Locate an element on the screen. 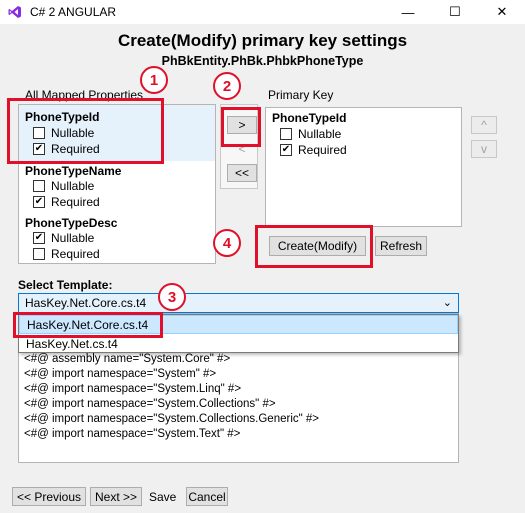  template-selected-value: HasKey.Net.Core.cs.t4 is located at coordinates (86, 303).